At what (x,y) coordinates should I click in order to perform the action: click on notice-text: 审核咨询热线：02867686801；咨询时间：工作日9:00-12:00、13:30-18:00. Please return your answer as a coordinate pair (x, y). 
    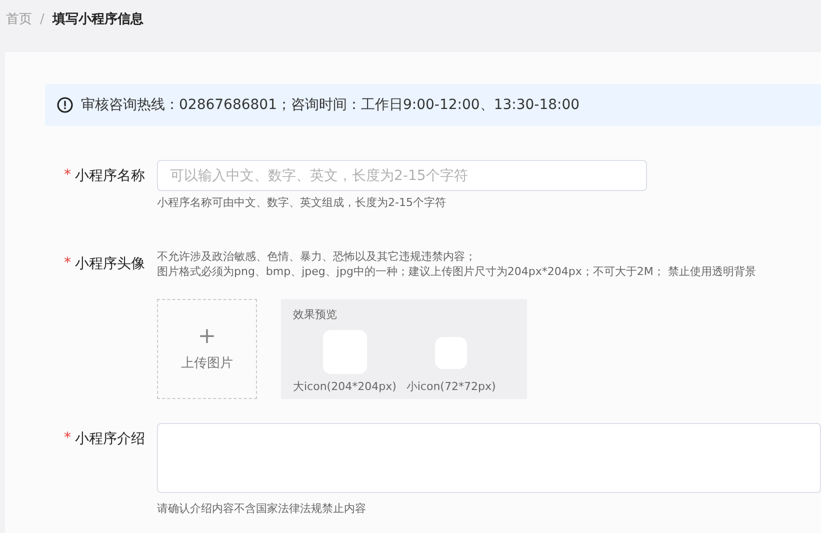
    Looking at the image, I should click on (330, 105).